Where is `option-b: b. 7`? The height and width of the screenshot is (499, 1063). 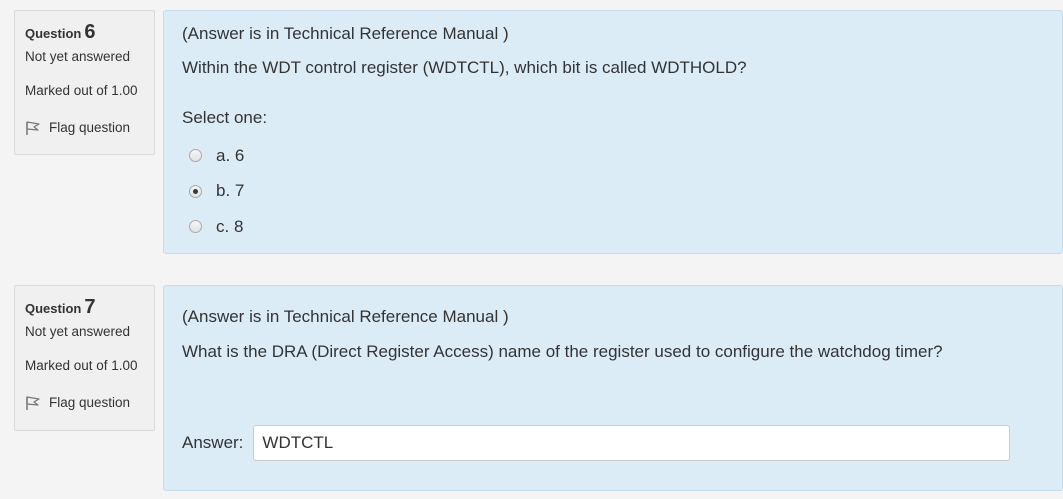
option-b: b. 7 is located at coordinates (216, 192).